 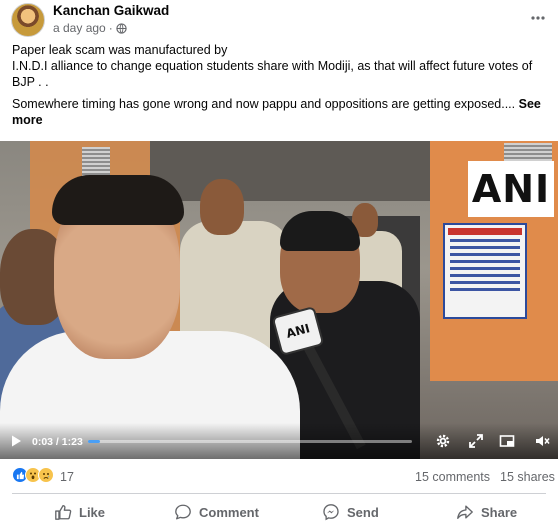 What do you see at coordinates (279, 512) in the screenshot?
I see `post-actions: Like Comment Send Share` at bounding box center [279, 512].